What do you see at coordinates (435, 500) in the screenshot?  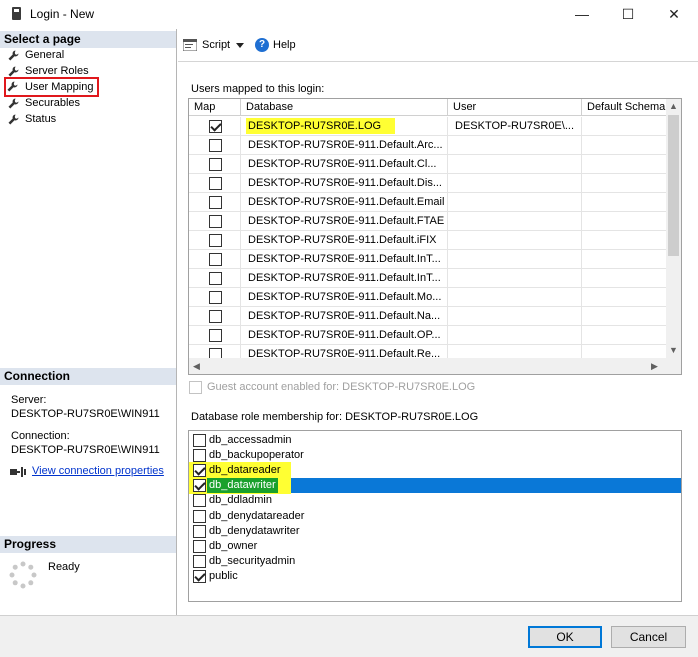 I see `role-item: db_ddladmin` at bounding box center [435, 500].